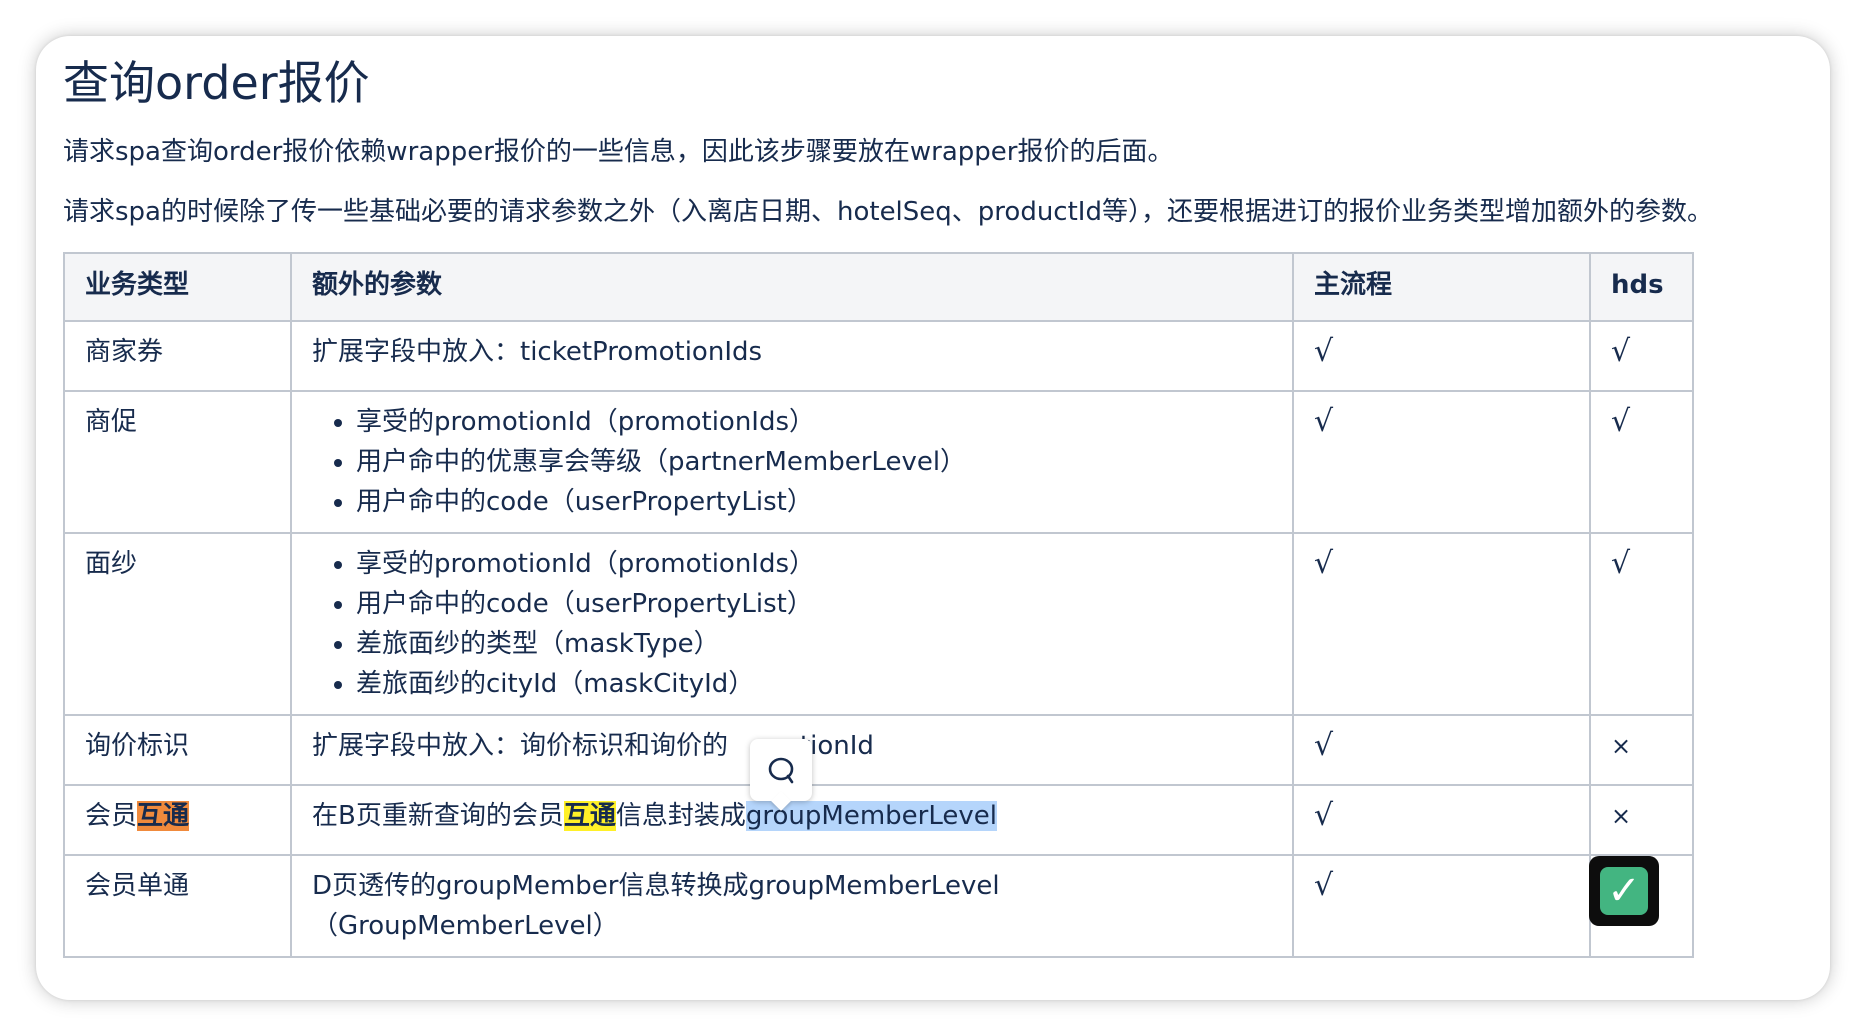 The height and width of the screenshot is (1036, 1866). What do you see at coordinates (781, 770) in the screenshot?
I see `comment-bubble-icon` at bounding box center [781, 770].